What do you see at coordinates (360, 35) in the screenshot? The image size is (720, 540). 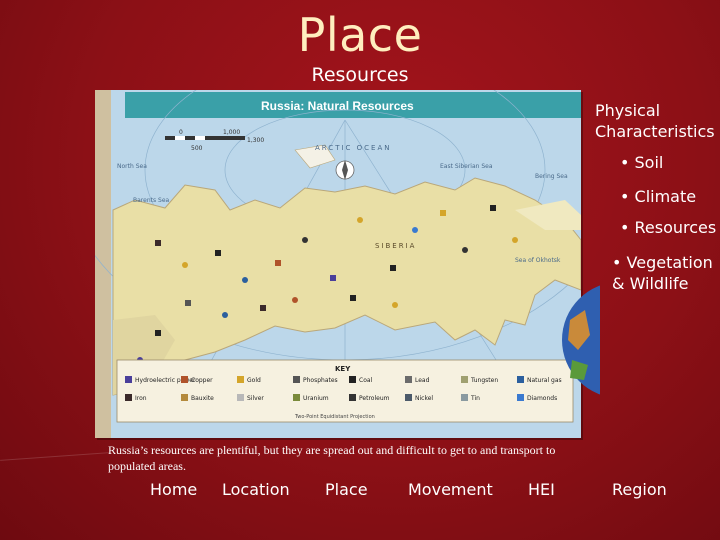 I see `slide-title: Place` at bounding box center [360, 35].